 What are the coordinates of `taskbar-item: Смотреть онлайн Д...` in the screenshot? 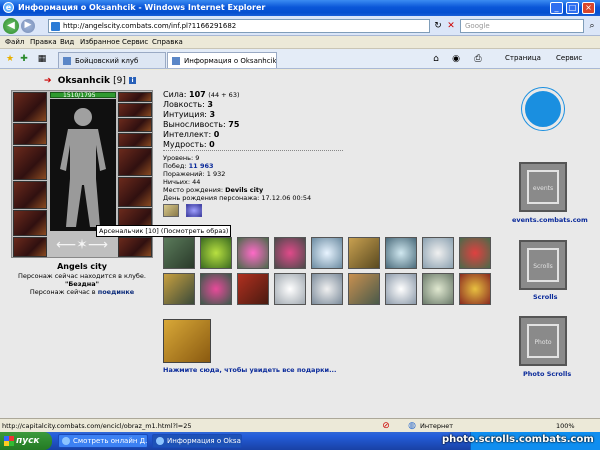 It's located at (103, 441).